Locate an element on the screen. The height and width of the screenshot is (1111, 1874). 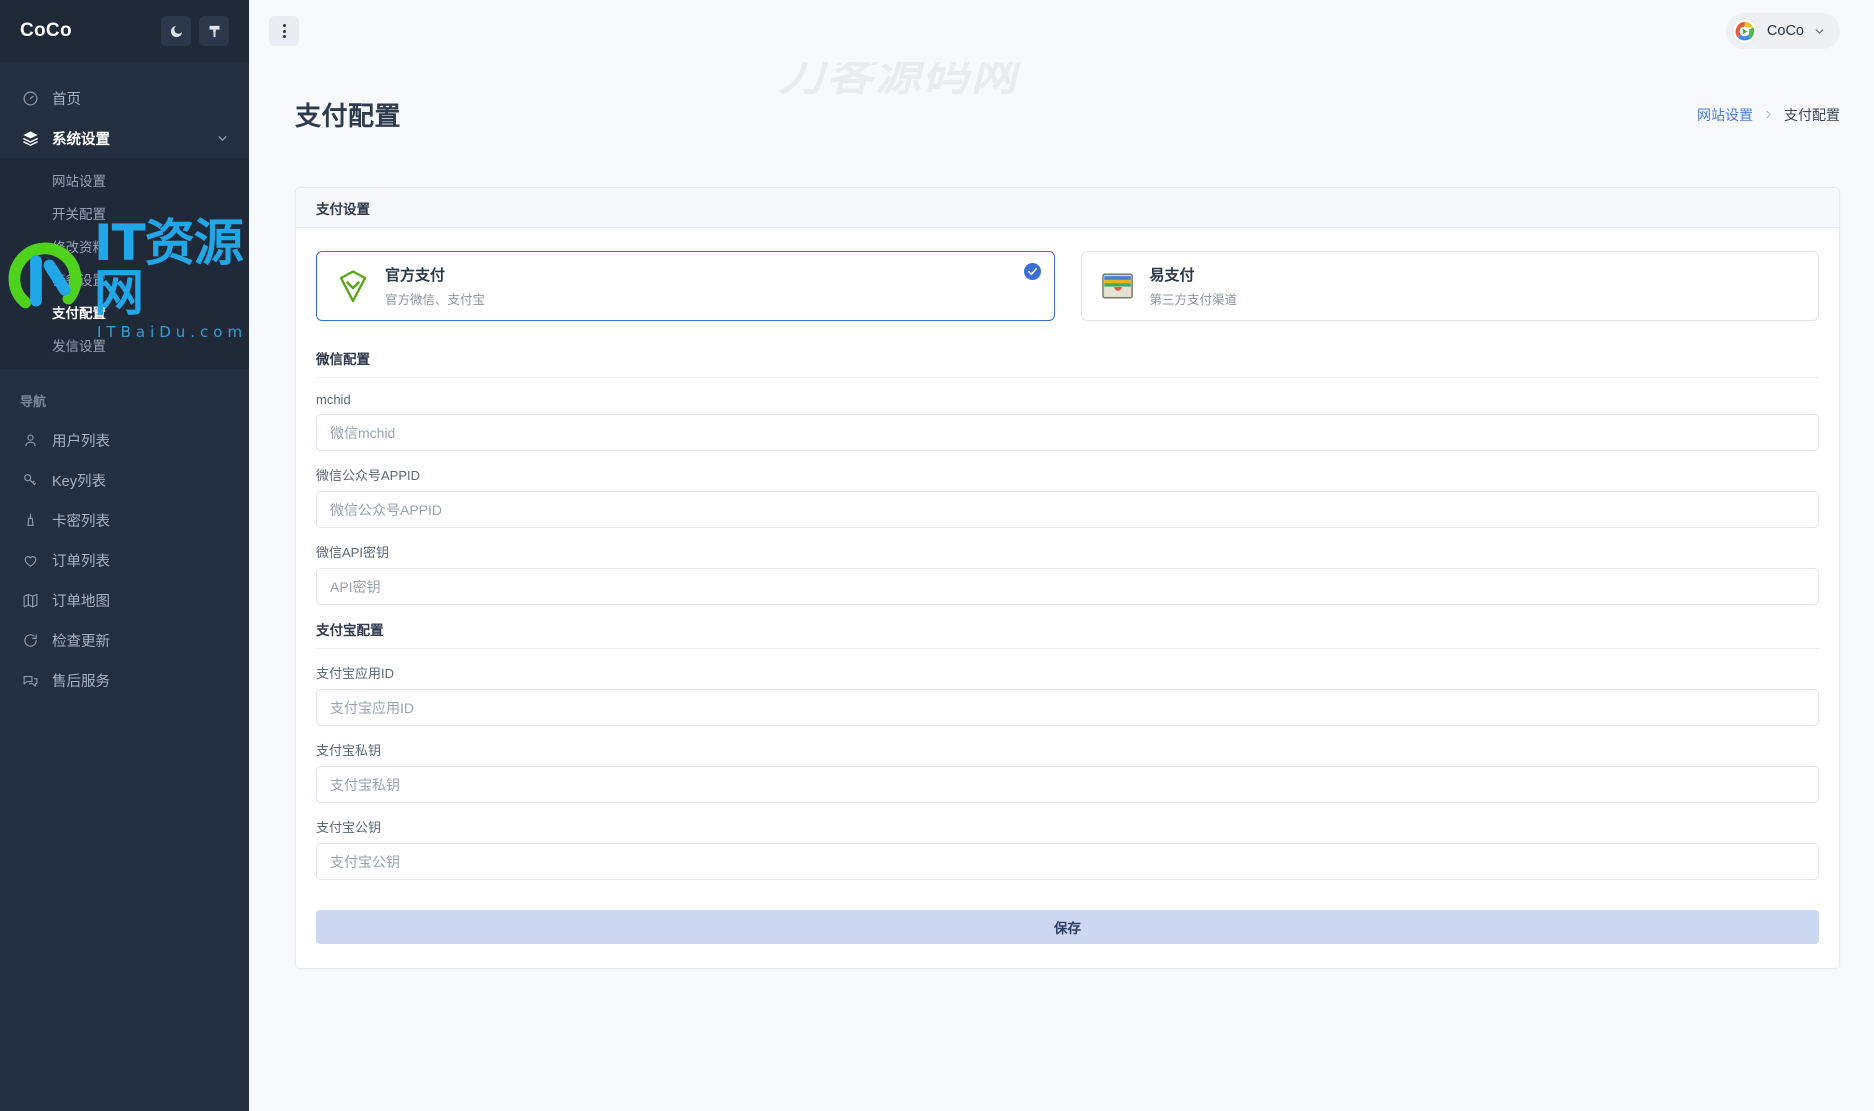
check-circle-icon is located at coordinates (1032, 271).